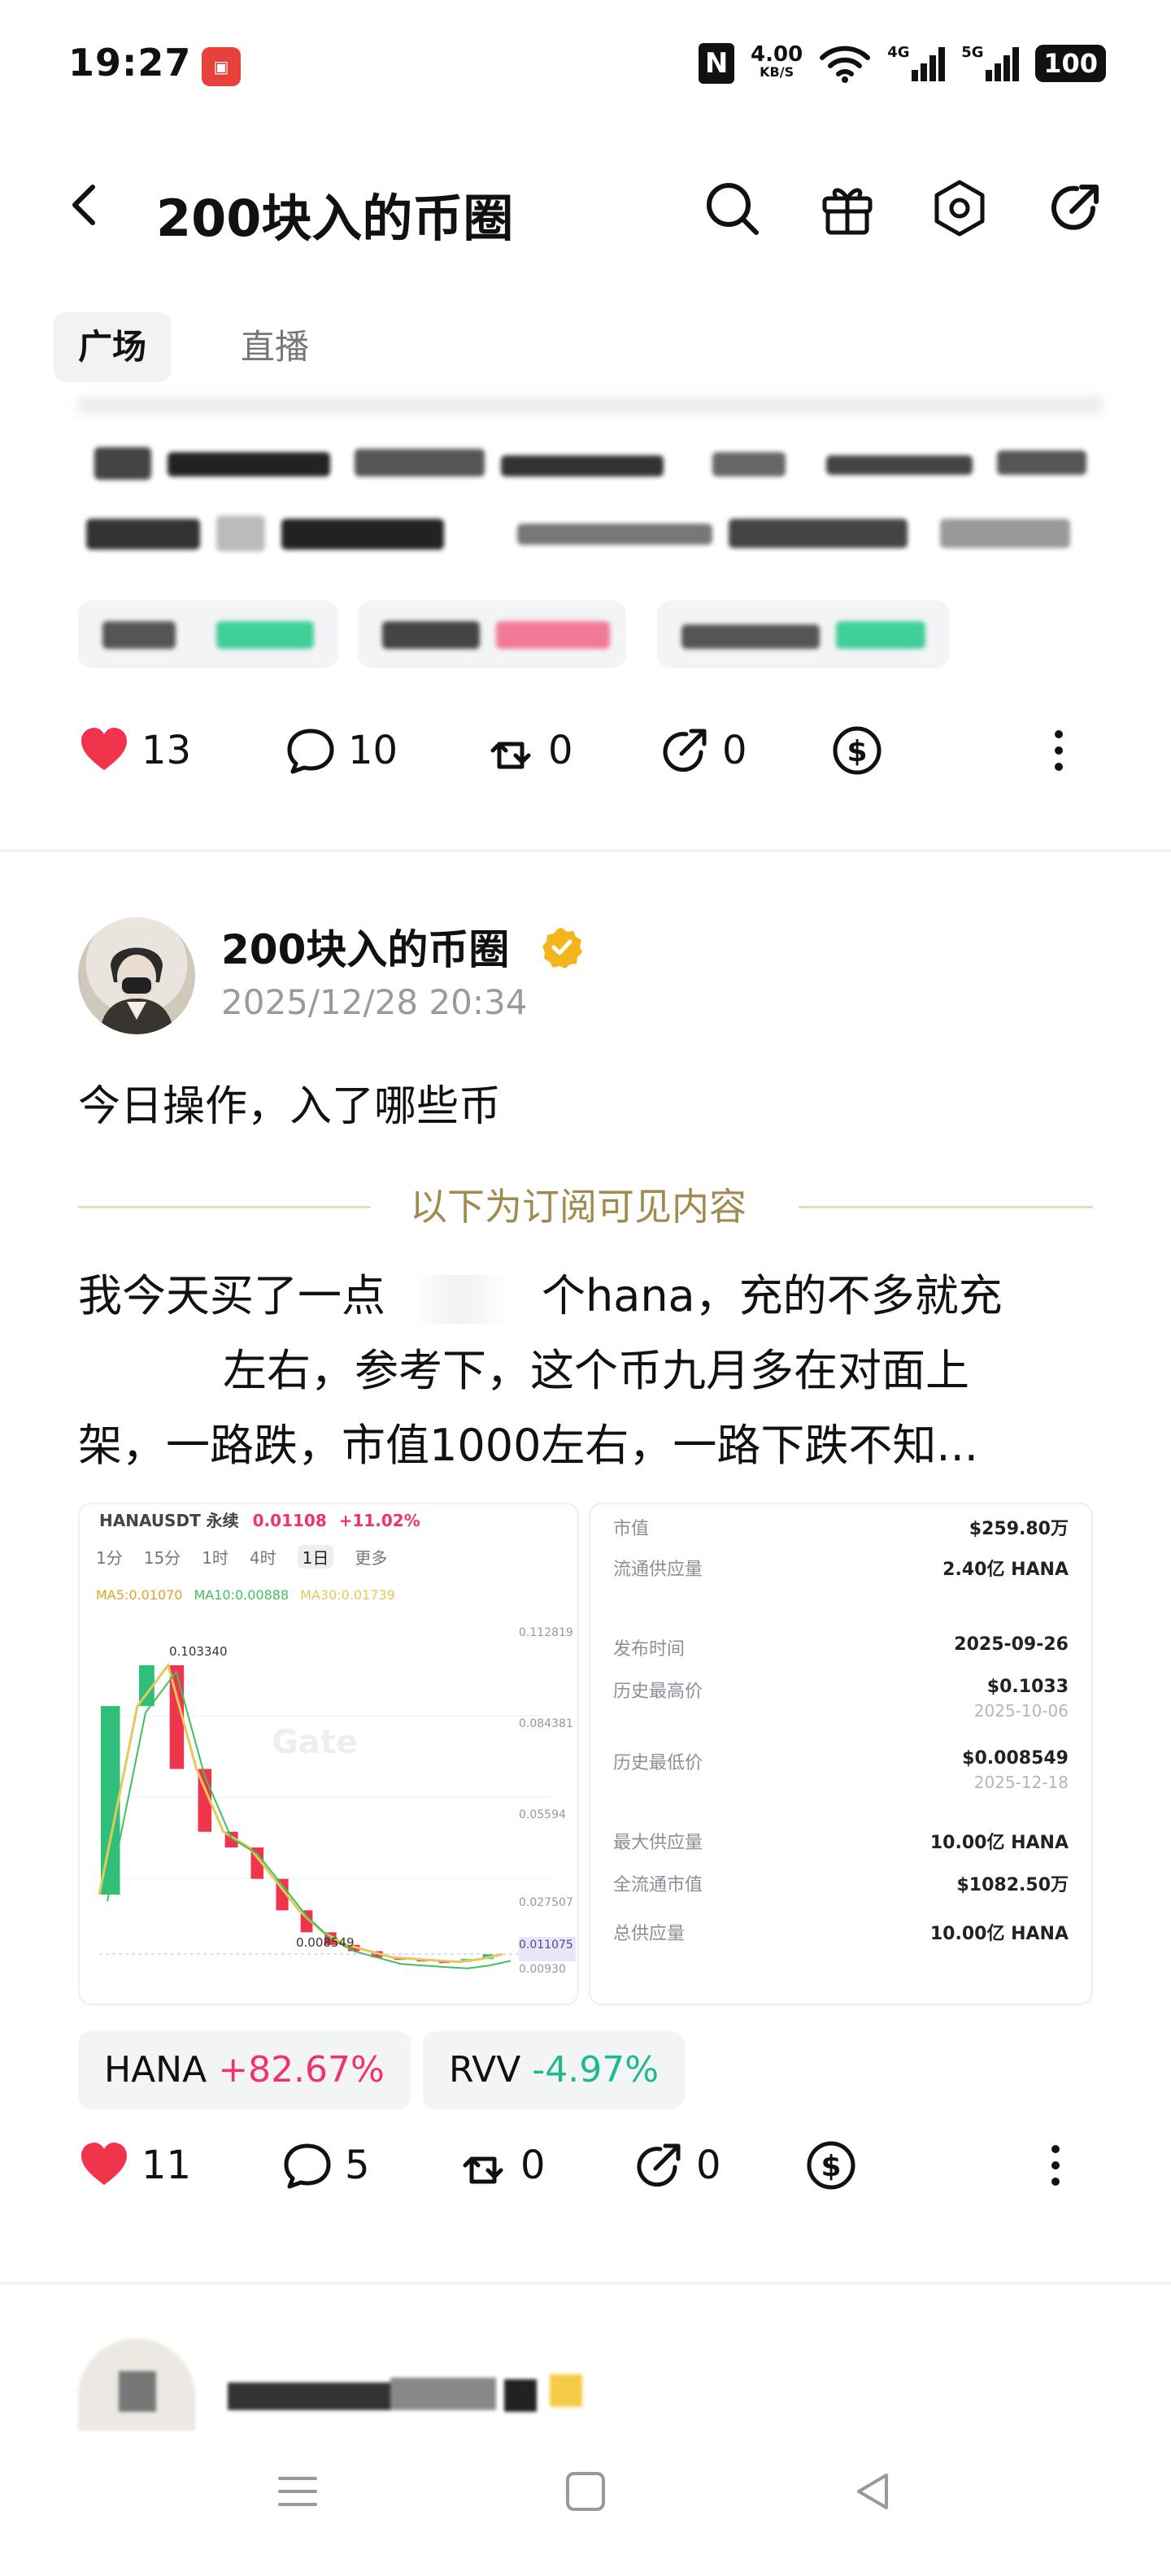  I want to click on home-square-icon, so click(585, 2491).